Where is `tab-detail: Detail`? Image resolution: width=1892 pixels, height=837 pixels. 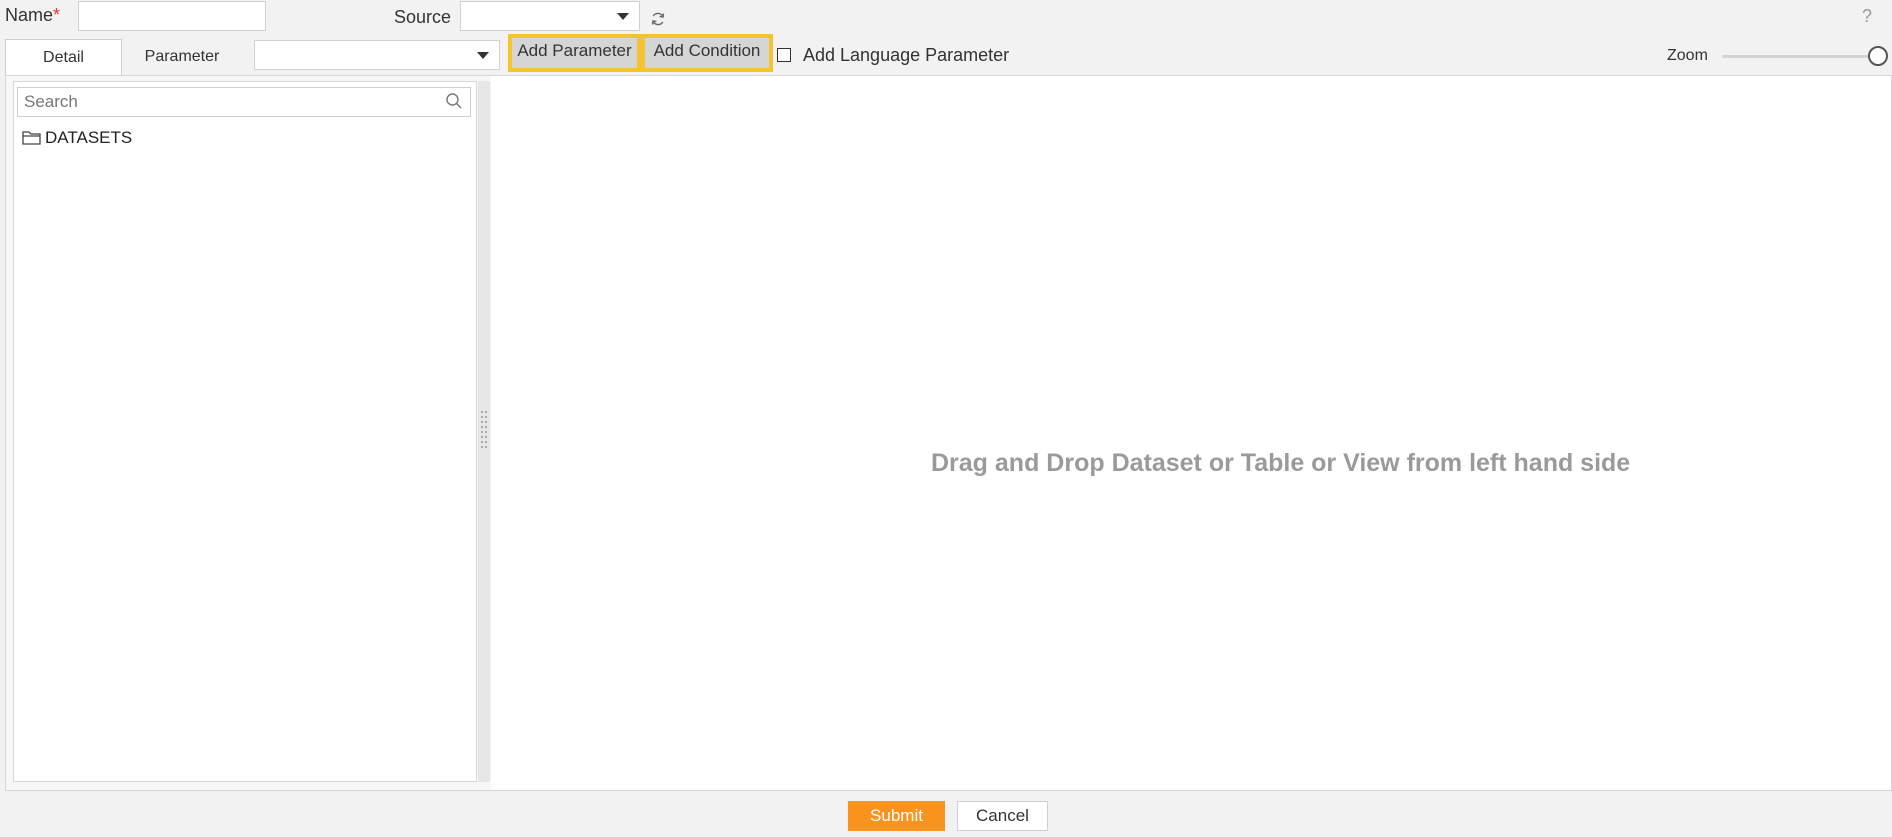
tab-detail: Detail is located at coordinates (63, 57).